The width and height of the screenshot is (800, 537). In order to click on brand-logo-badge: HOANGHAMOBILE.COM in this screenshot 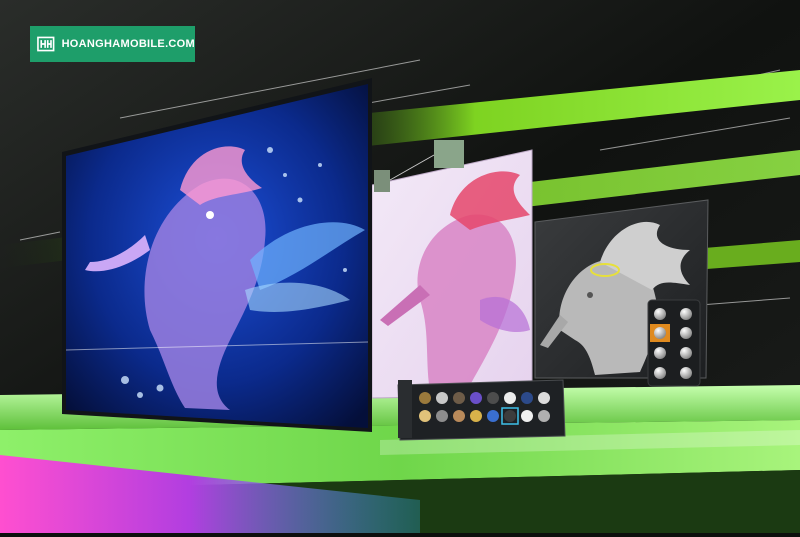, I will do `click(112, 44)`.